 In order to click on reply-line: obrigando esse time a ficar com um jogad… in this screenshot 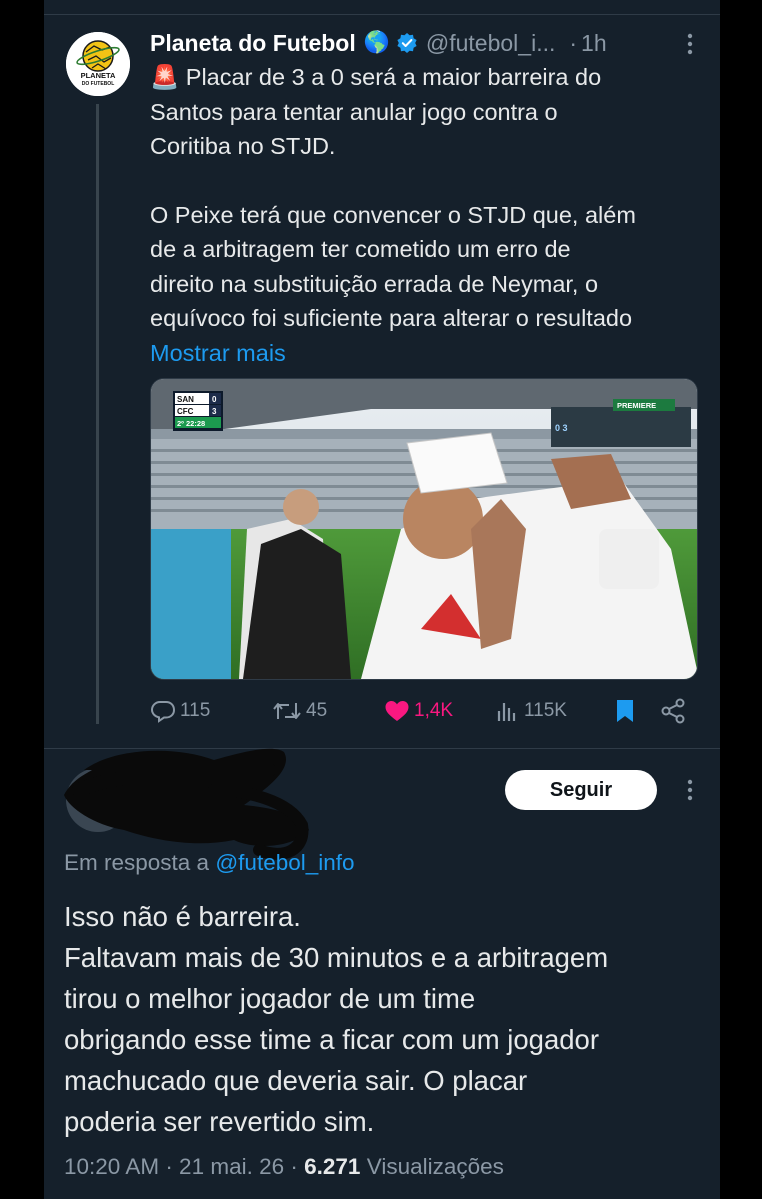, I will do `click(331, 1039)`.